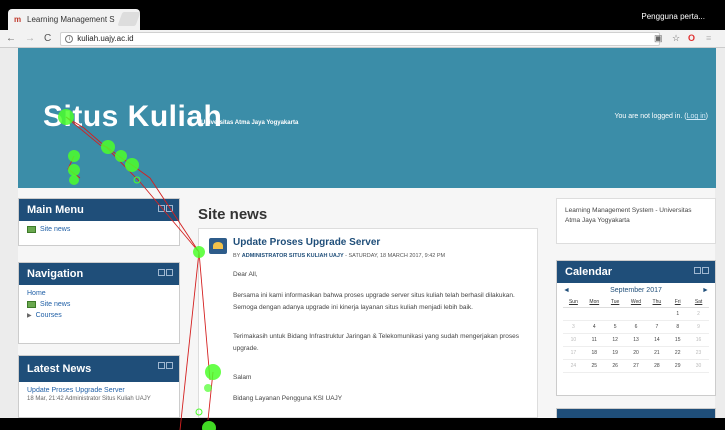  What do you see at coordinates (691, 38) in the screenshot?
I see `opera-icon: O` at bounding box center [691, 38].